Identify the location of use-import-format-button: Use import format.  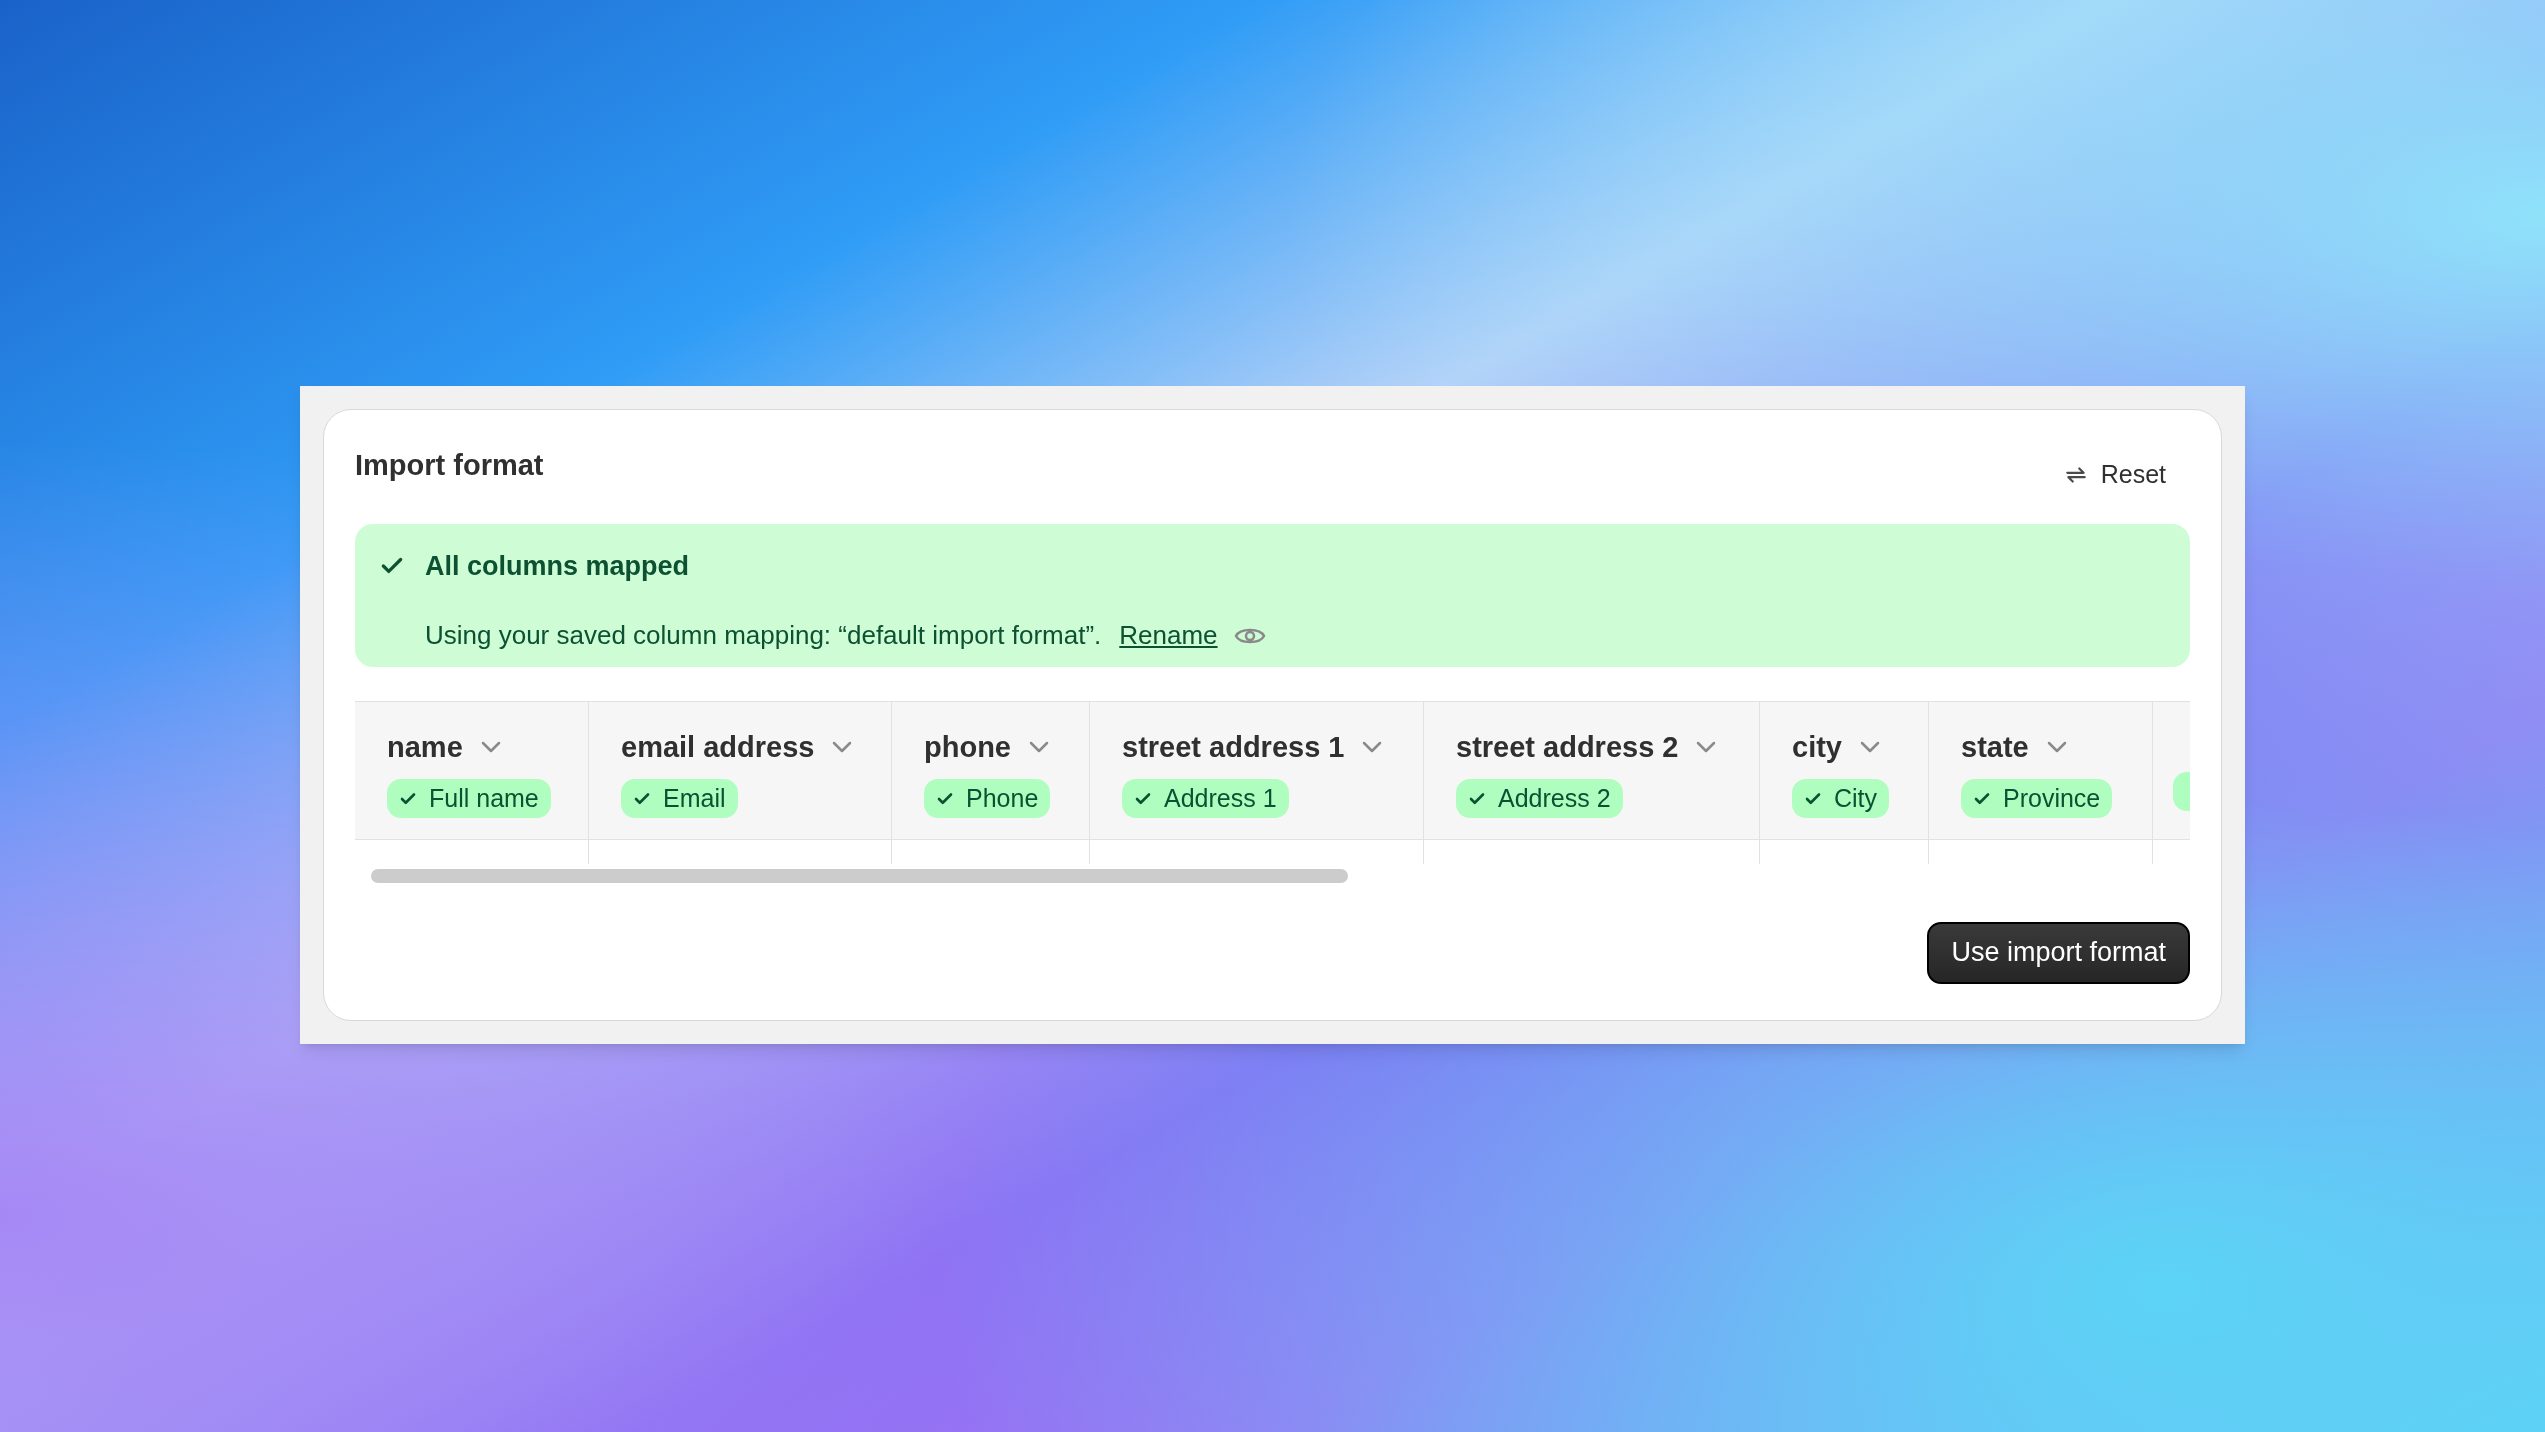
(2058, 952).